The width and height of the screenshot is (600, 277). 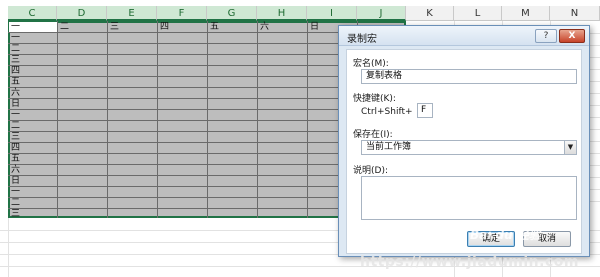 What do you see at coordinates (546, 36) in the screenshot?
I see `help-button: ?` at bounding box center [546, 36].